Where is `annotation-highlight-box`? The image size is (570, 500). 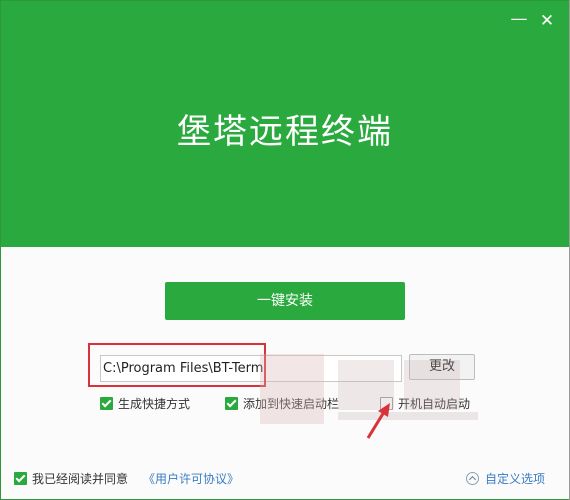
annotation-highlight-box is located at coordinates (177, 365).